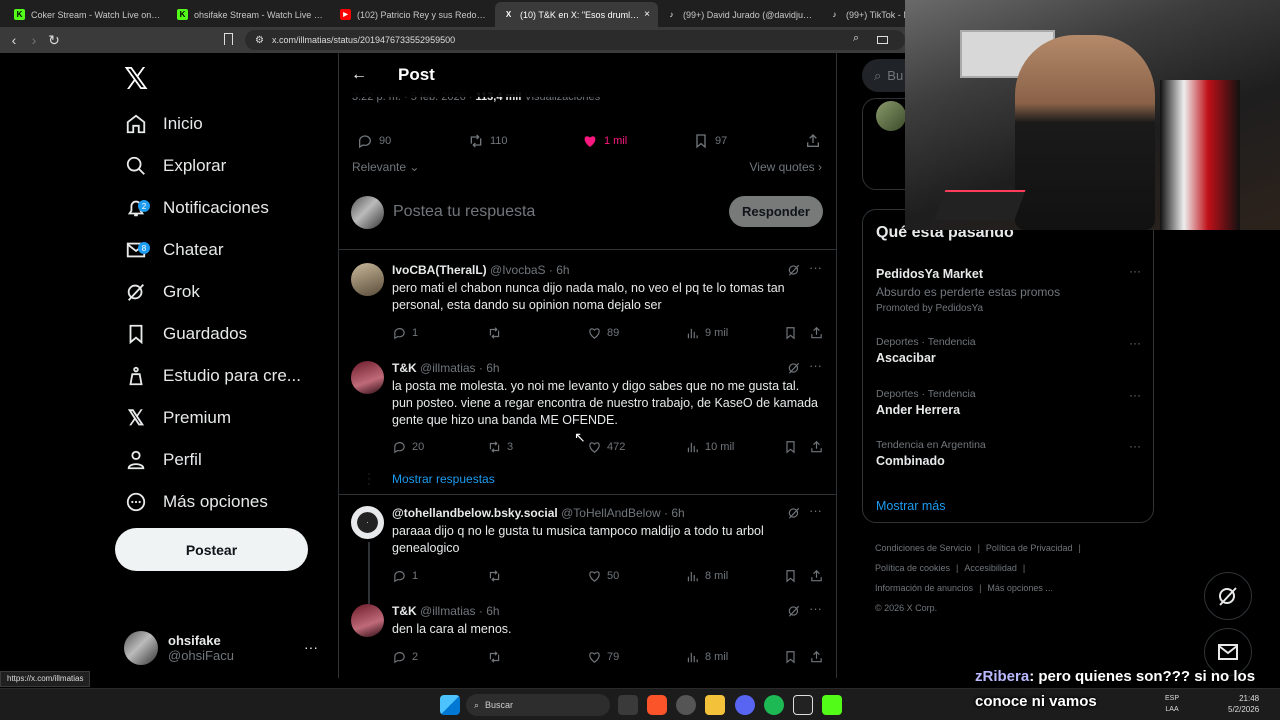  I want to click on nav-item-perfil: Perfil, so click(229, 460).